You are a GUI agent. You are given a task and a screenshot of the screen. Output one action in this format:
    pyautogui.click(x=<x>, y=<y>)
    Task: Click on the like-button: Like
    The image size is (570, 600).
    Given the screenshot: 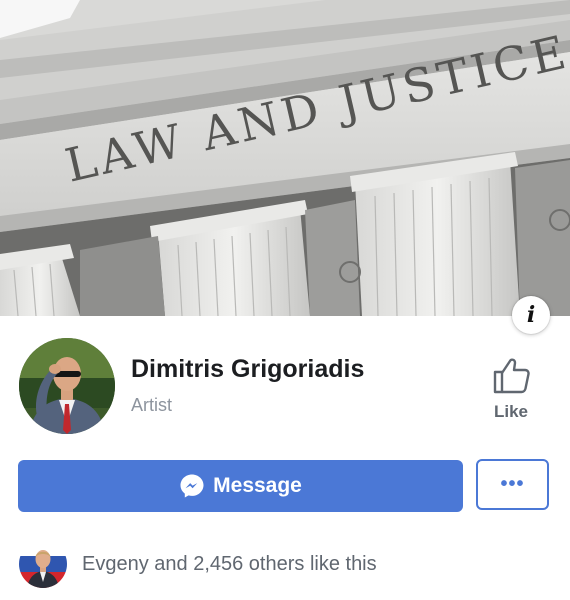 What is the action you would take?
    pyautogui.click(x=511, y=393)
    